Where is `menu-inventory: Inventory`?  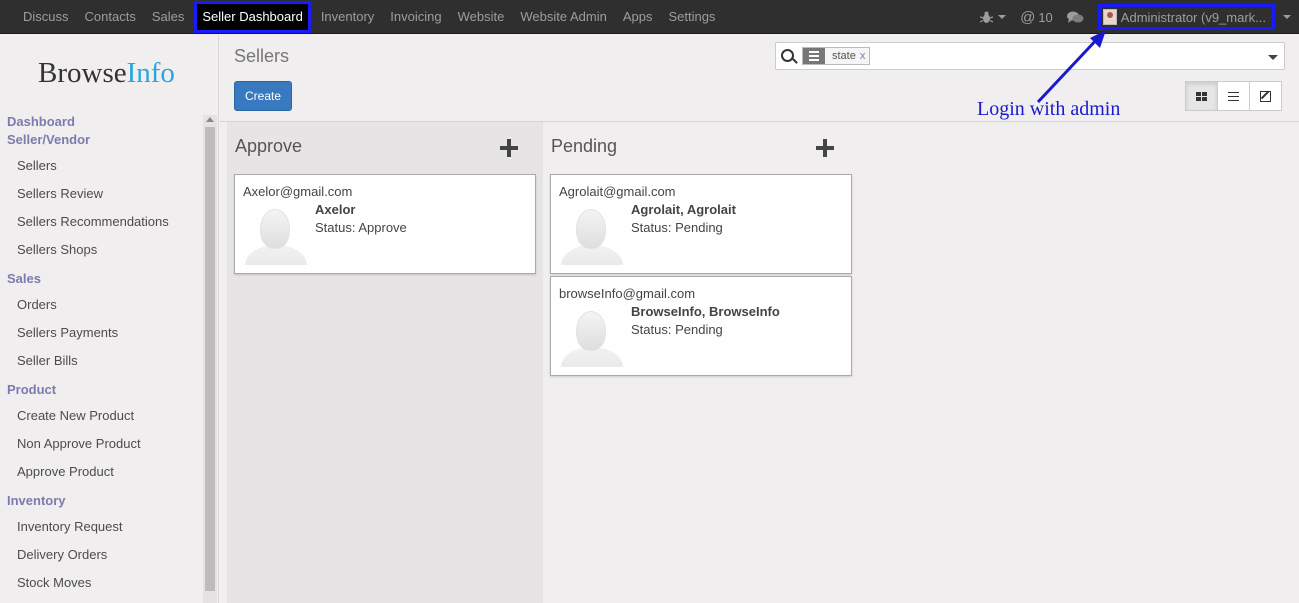 menu-inventory: Inventory is located at coordinates (347, 17).